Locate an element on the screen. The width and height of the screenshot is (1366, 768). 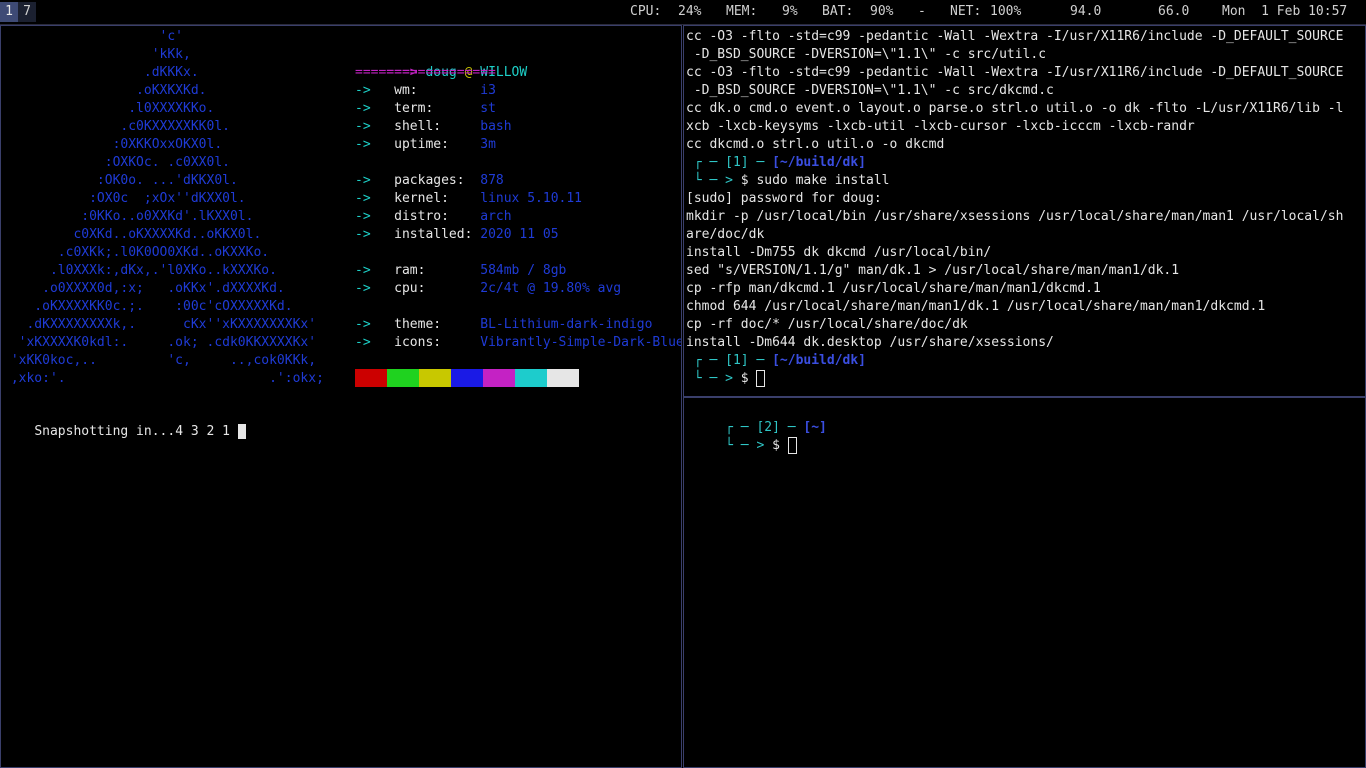
user-host-line: ===> doug @ WILLOW is located at coordinates (441, 63).